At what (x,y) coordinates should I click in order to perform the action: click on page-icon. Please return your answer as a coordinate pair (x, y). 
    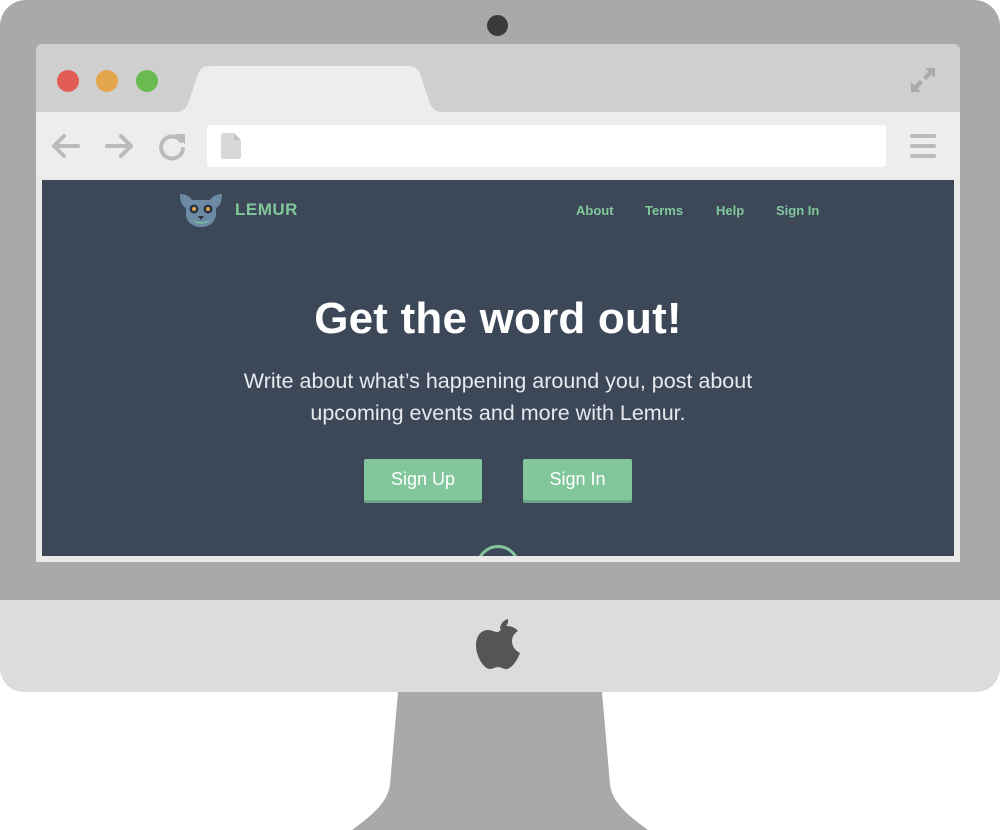
    Looking at the image, I should click on (231, 146).